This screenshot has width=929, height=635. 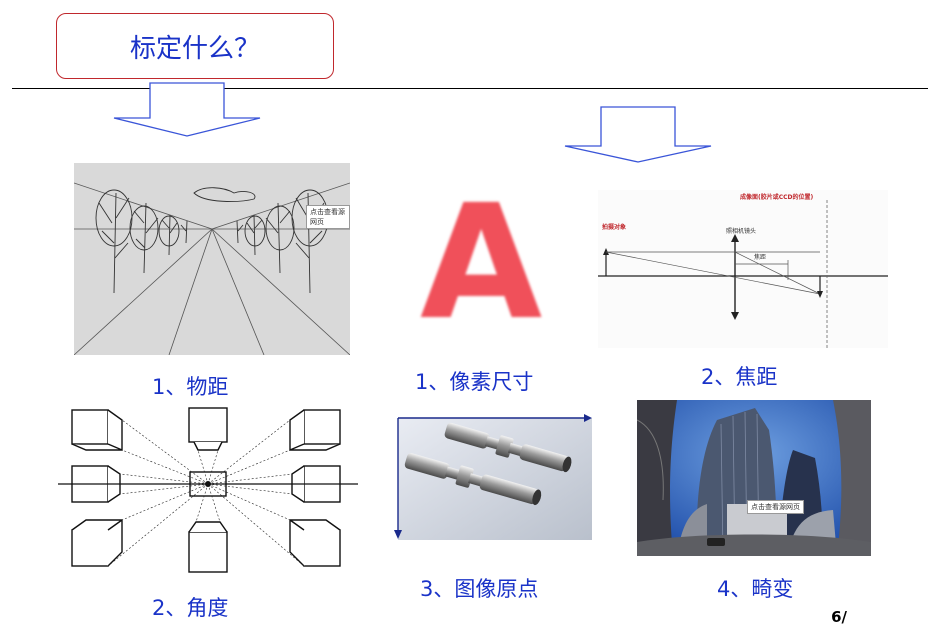 What do you see at coordinates (187, 109) in the screenshot?
I see `down-arrow-left-icon` at bounding box center [187, 109].